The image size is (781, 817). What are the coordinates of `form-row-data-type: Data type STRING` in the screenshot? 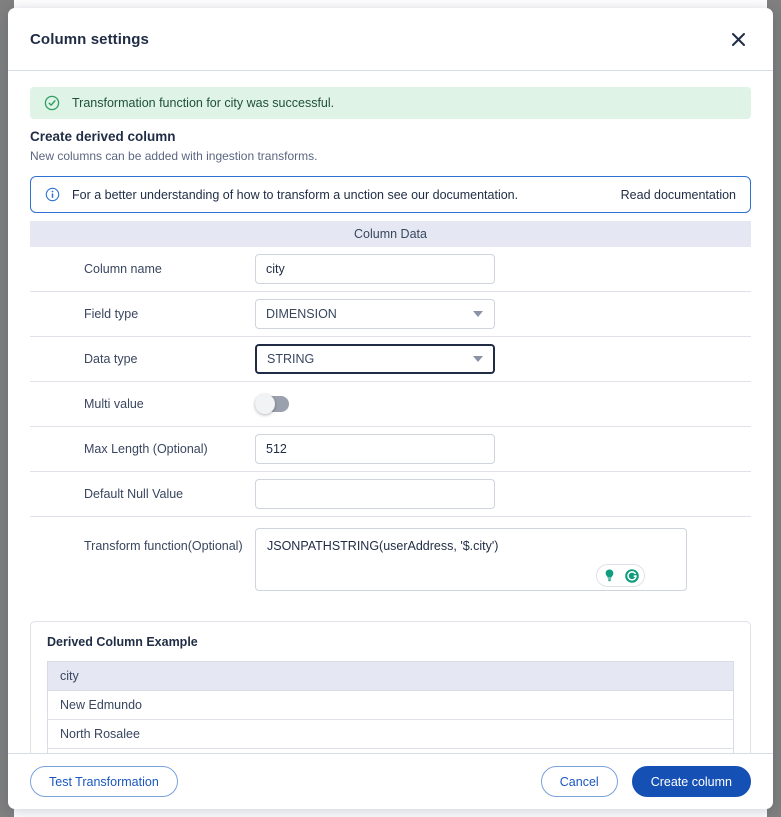 It's located at (390, 359).